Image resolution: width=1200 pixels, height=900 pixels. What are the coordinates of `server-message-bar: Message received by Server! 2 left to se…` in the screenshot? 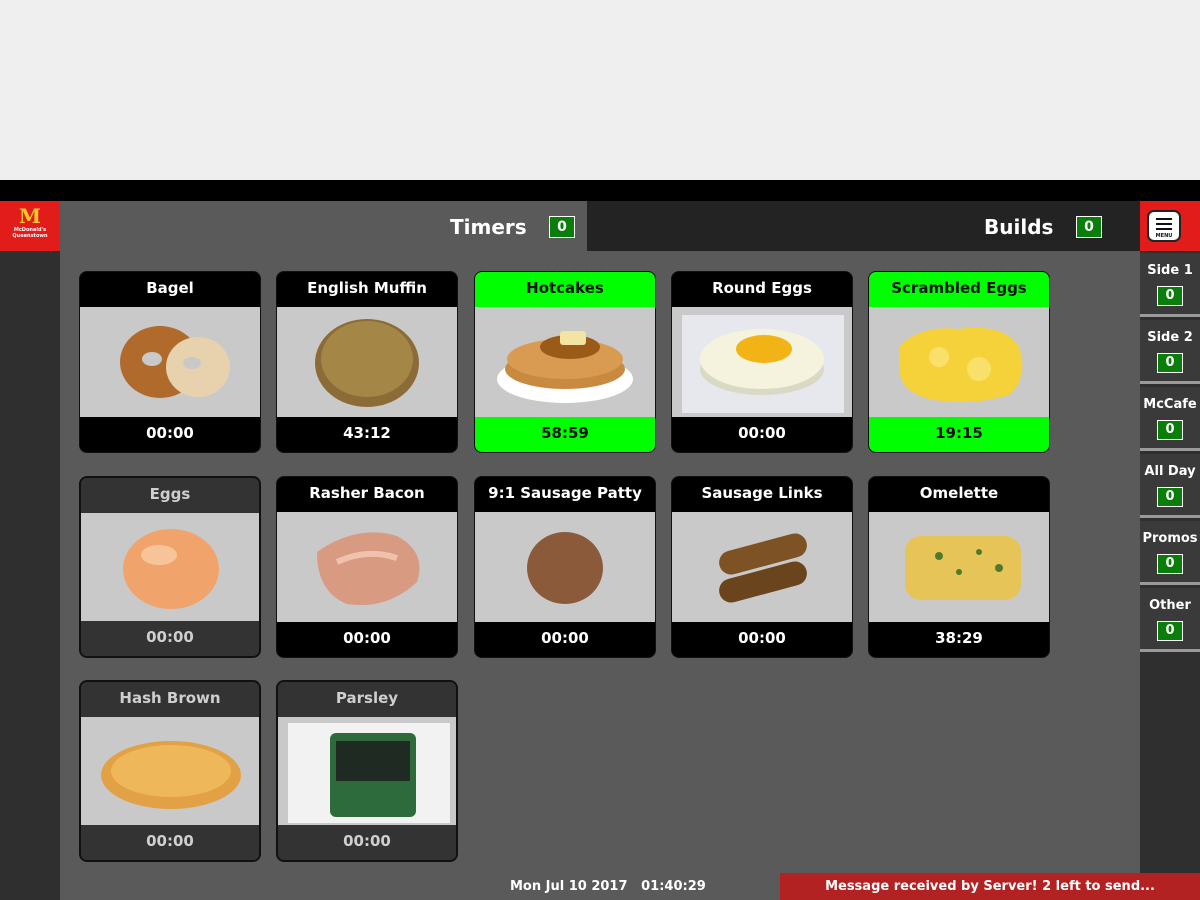 It's located at (990, 886).